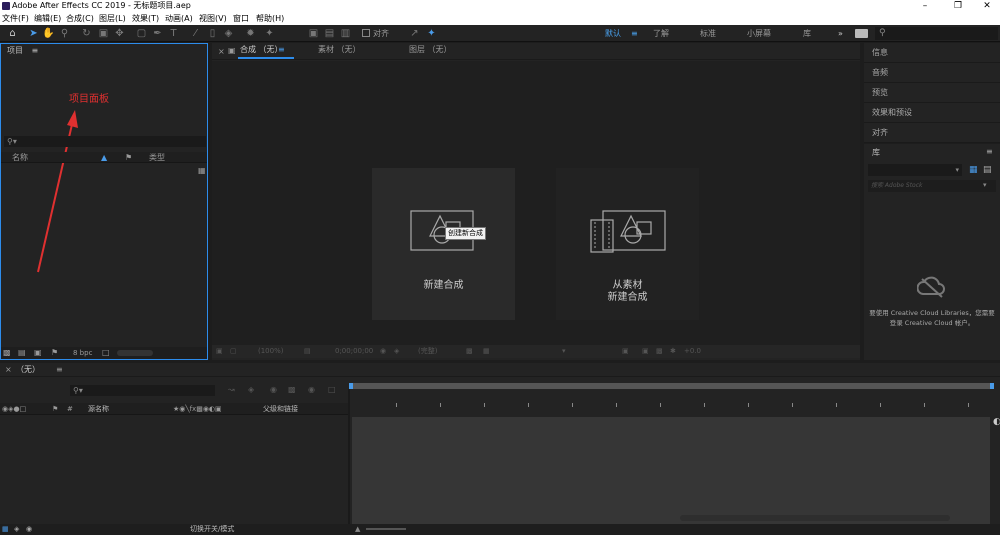 The image size is (1000, 535). I want to click on roto-brush-tool-icon: ✹, so click(250, 33).